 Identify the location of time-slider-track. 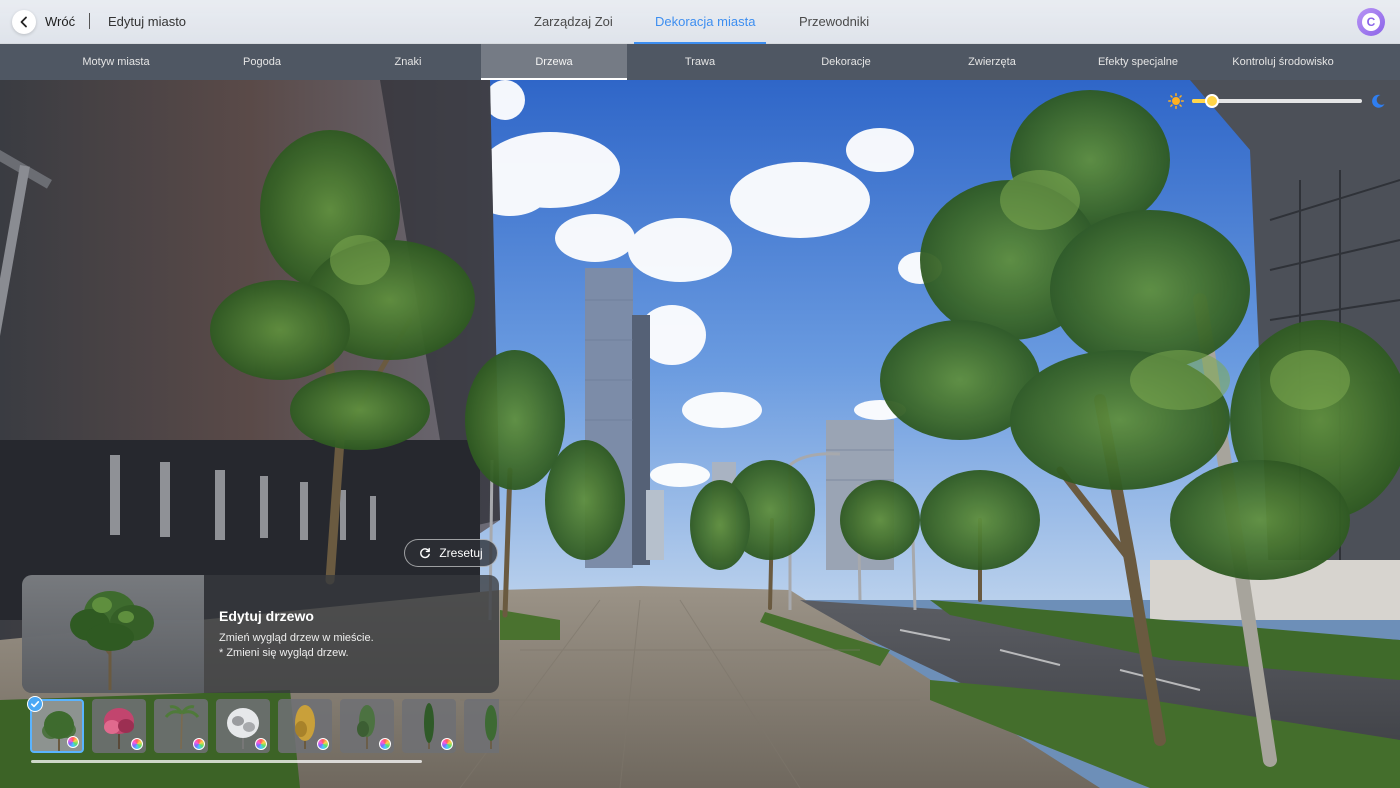
(1277, 101).